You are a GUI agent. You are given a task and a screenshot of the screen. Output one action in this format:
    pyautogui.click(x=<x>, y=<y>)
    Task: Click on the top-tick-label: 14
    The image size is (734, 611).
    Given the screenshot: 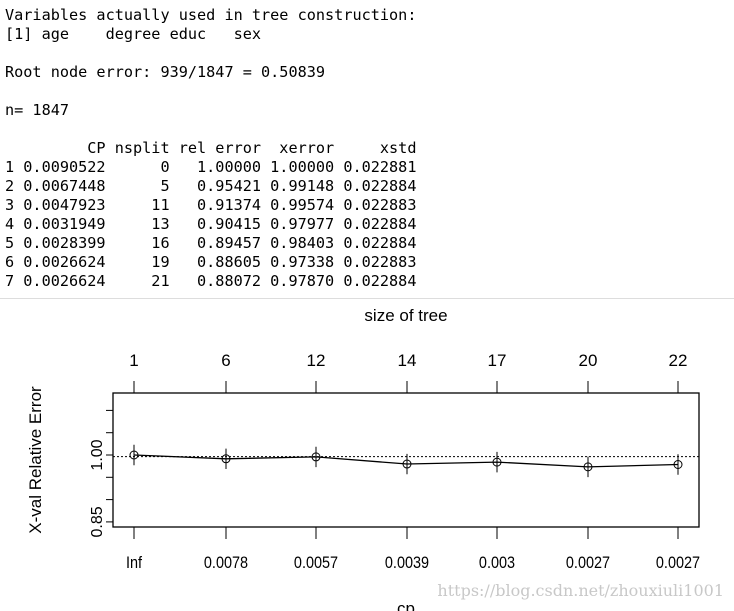 What is the action you would take?
    pyautogui.click(x=407, y=360)
    